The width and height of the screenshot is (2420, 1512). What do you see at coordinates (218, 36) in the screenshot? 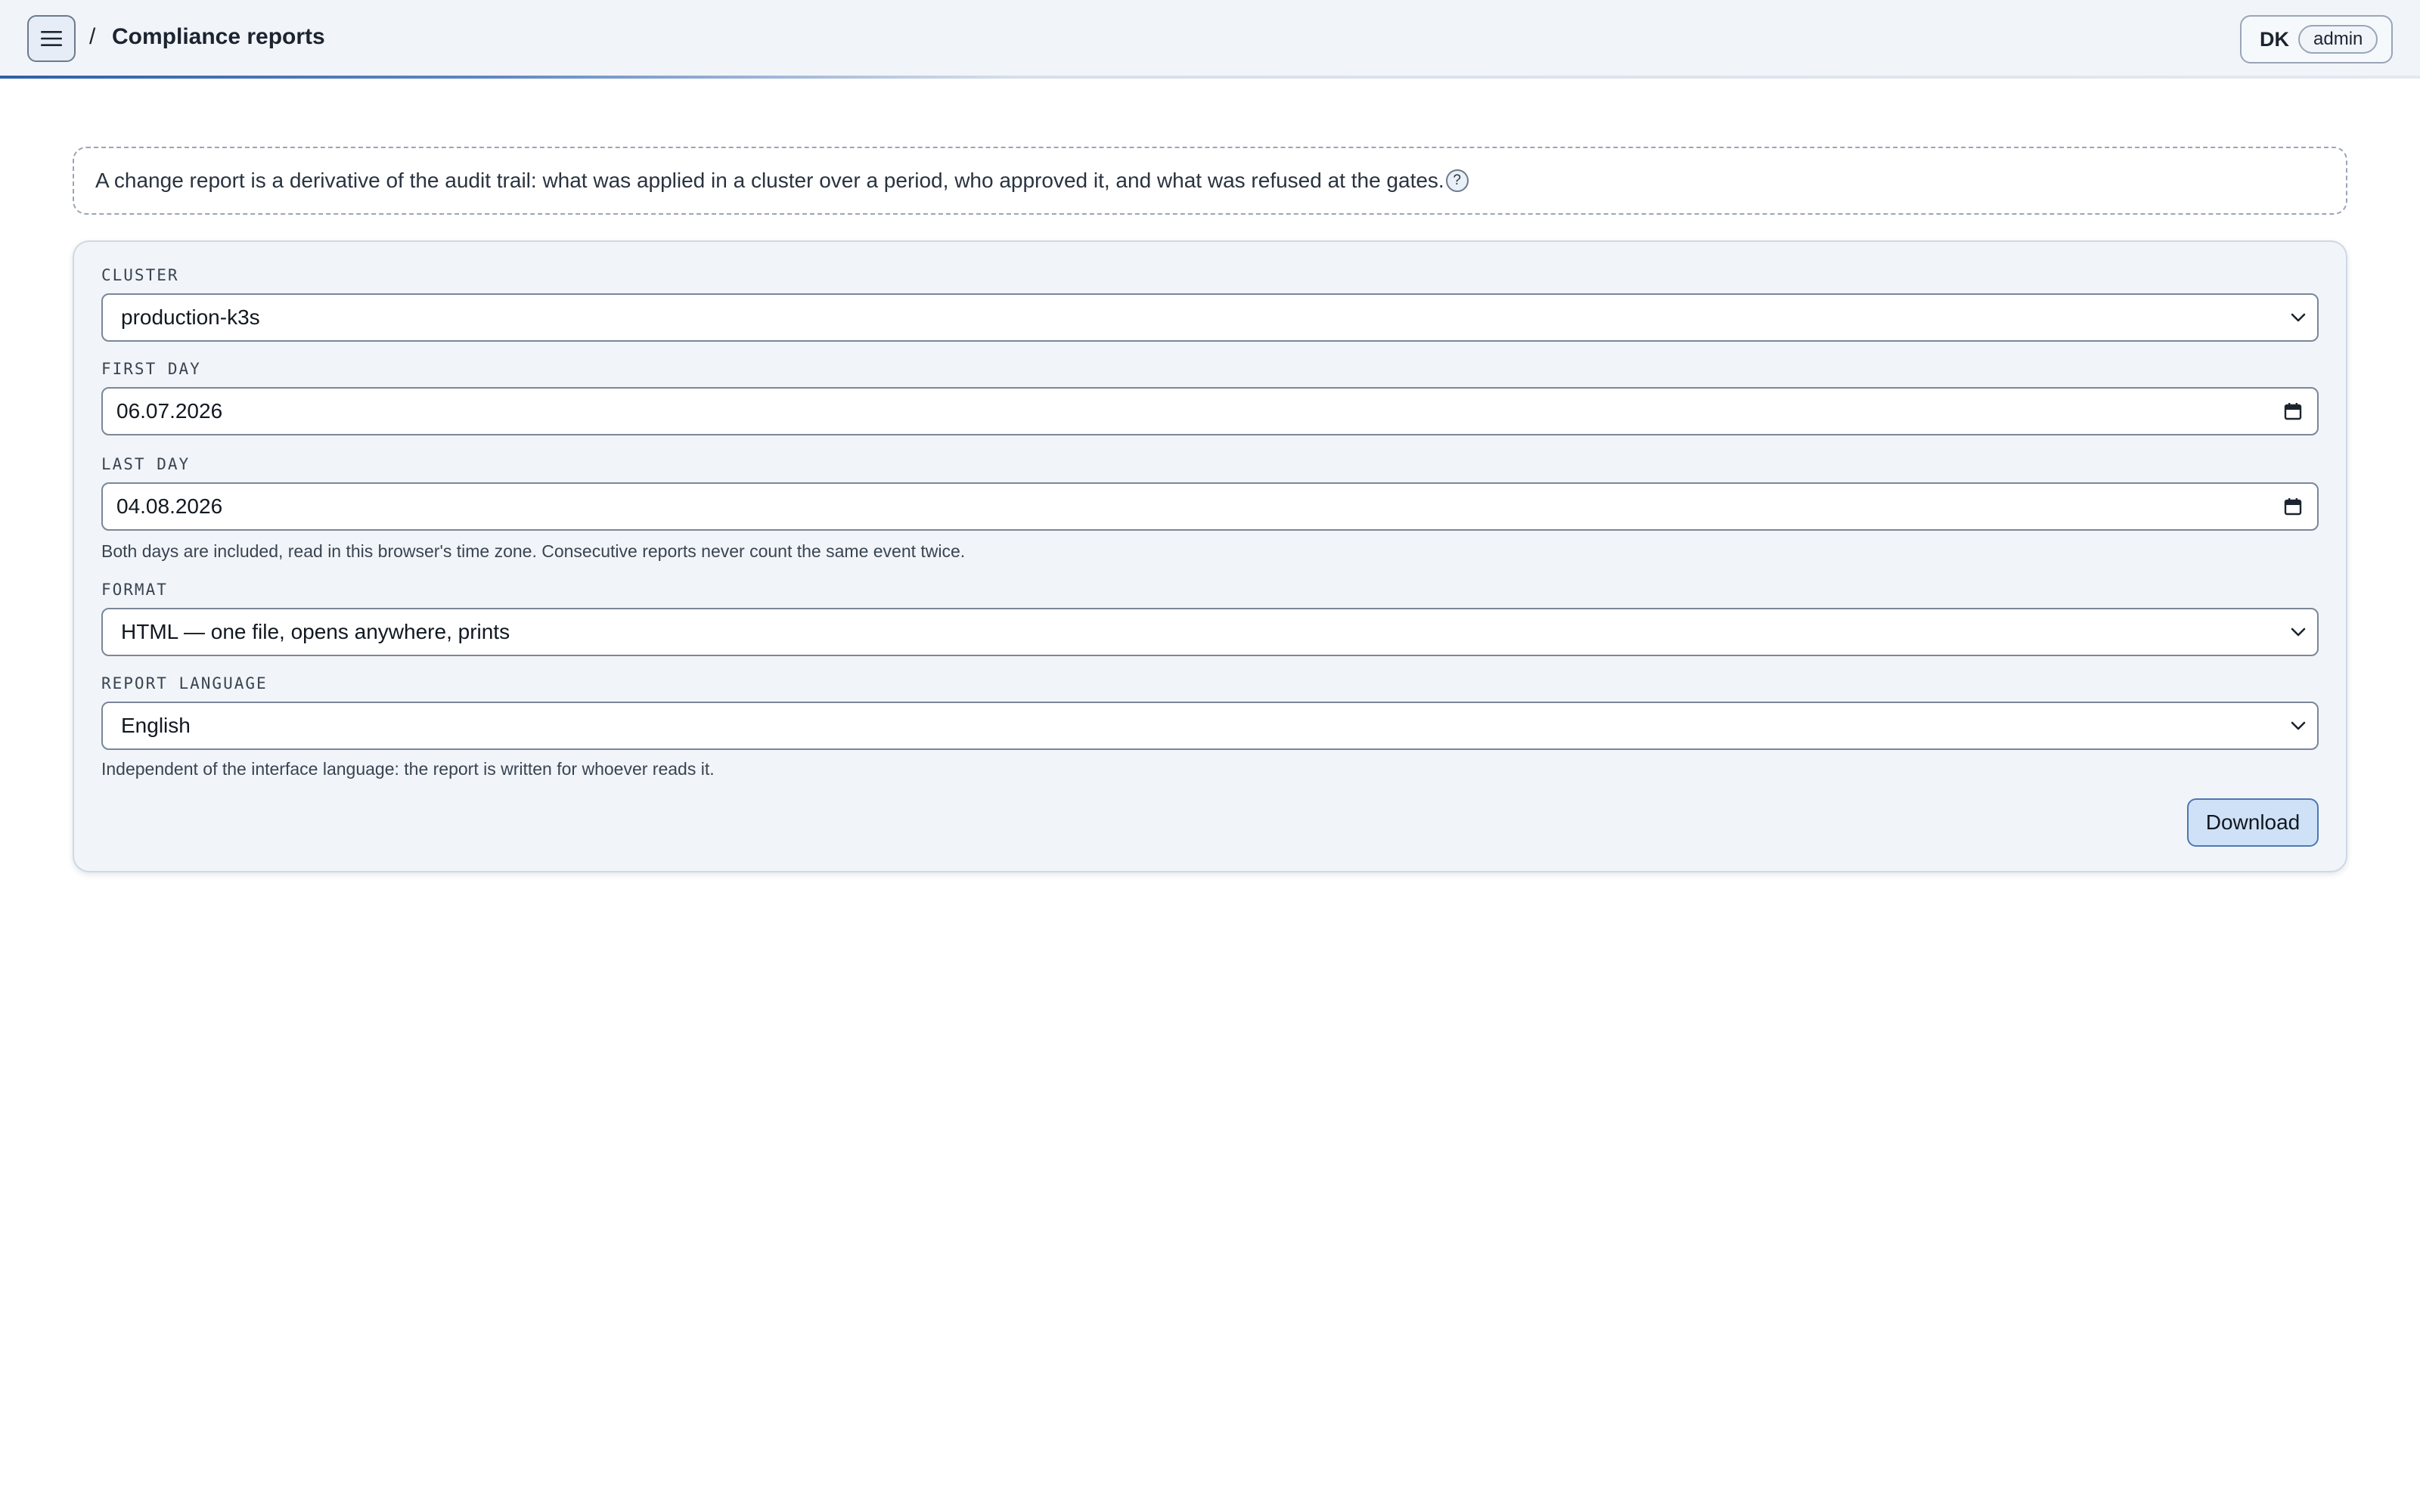
I see `page-title: Compliance reports` at bounding box center [218, 36].